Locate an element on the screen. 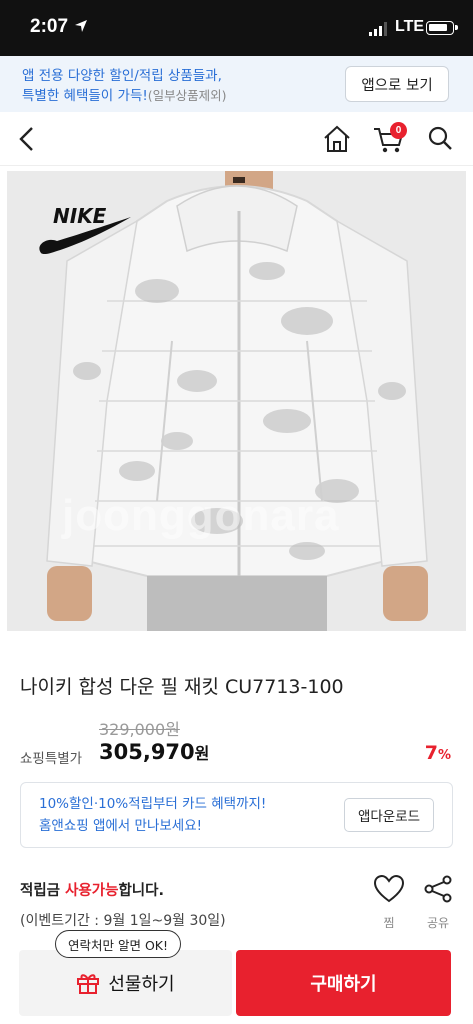 Image resolution: width=473 pixels, height=1024 pixels. status-time: 2:07 is located at coordinates (49, 26).